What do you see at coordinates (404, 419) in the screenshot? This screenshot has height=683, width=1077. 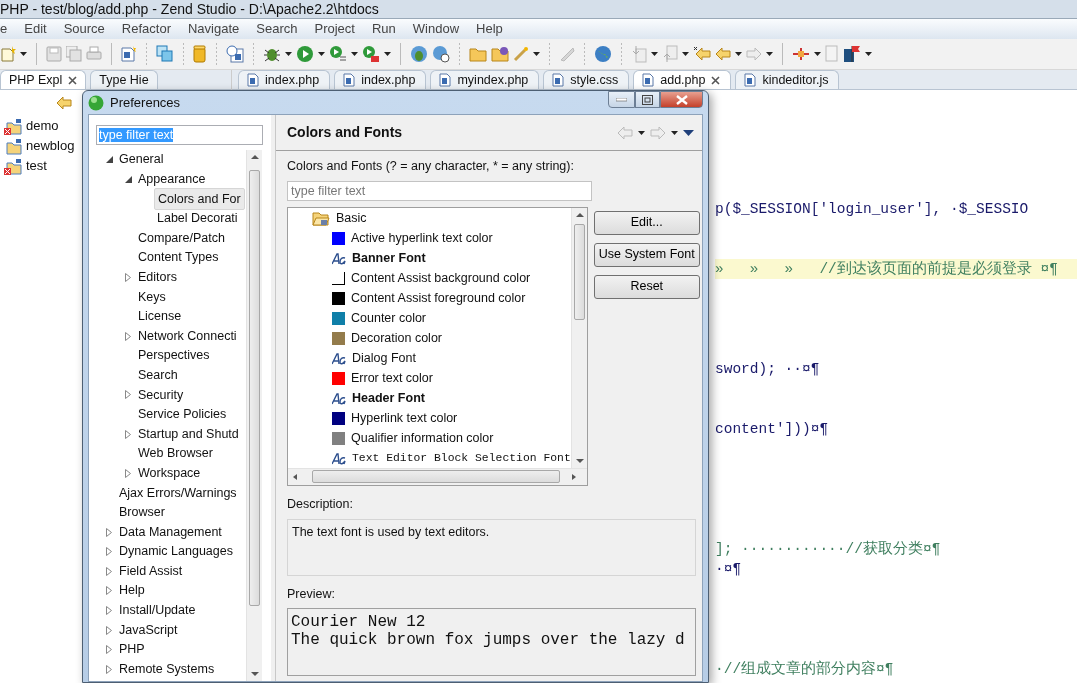 I see `list-item: Hyperlink text color` at bounding box center [404, 419].